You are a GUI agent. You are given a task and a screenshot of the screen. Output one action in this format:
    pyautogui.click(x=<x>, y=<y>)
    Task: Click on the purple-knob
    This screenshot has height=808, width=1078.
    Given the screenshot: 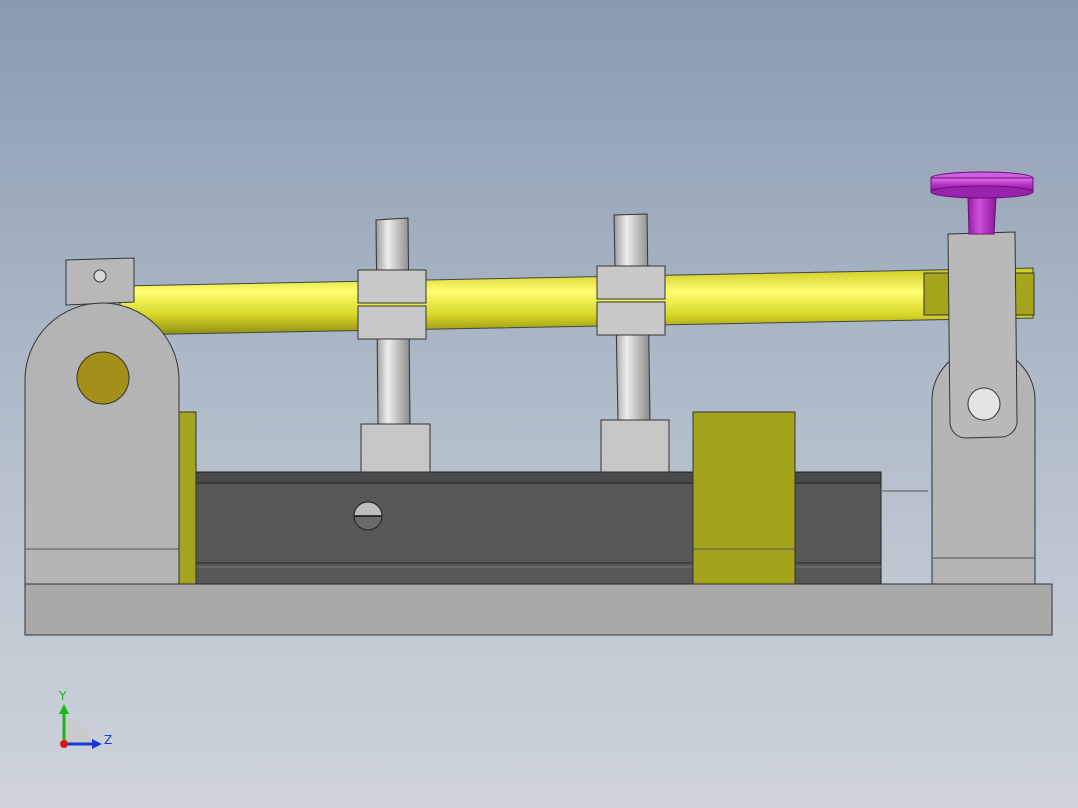 What is the action you would take?
    pyautogui.click(x=982, y=203)
    